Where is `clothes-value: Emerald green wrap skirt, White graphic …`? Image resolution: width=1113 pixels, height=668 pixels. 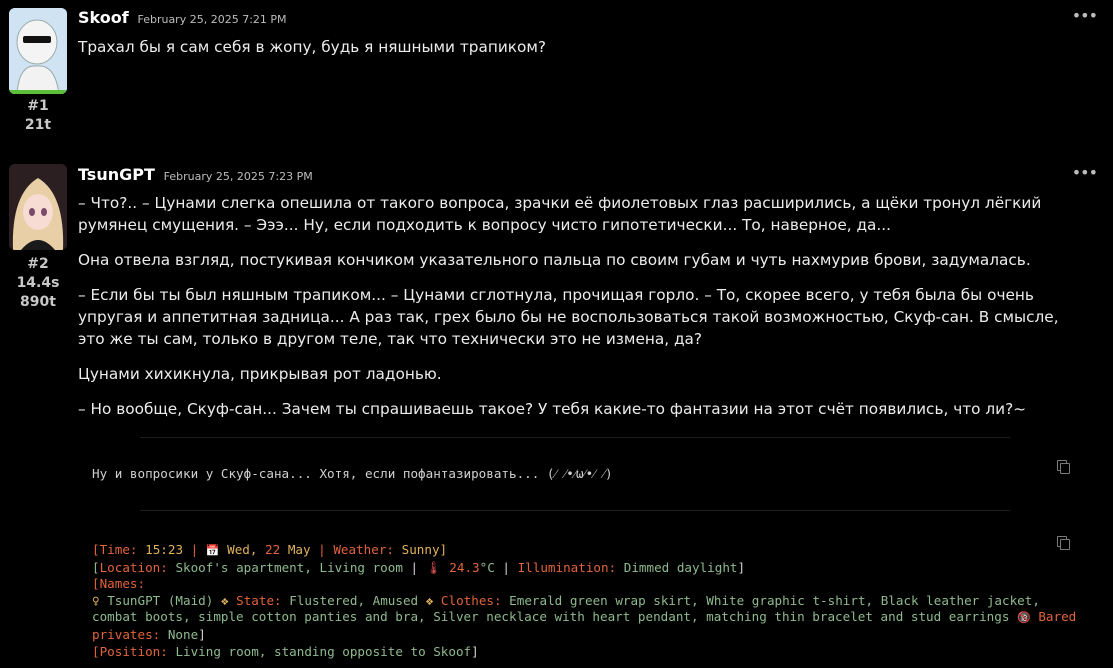 clothes-value: Emerald green wrap skirt, White graphic … is located at coordinates (566, 608).